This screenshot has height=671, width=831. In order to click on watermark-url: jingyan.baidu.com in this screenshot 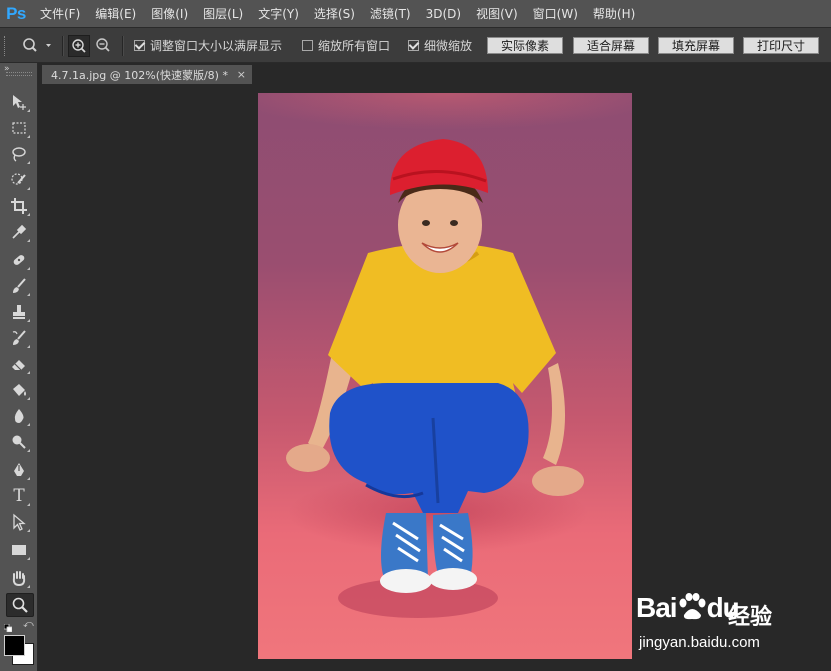, I will do `click(699, 642)`.